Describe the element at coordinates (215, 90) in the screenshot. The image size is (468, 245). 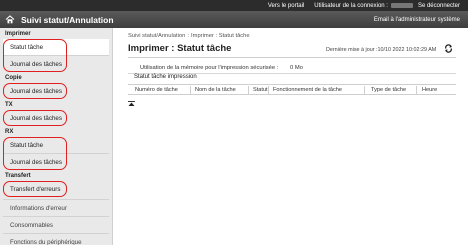
I see `column-header-job-name: Nom de la tâche` at that location.